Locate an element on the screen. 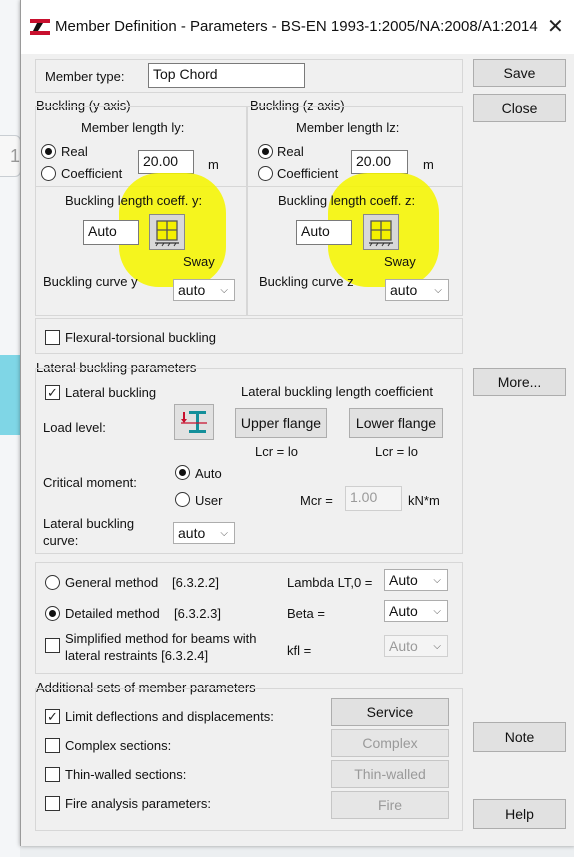 This screenshot has height=857, width=574. critical-moment-user-radio is located at coordinates (182, 499).